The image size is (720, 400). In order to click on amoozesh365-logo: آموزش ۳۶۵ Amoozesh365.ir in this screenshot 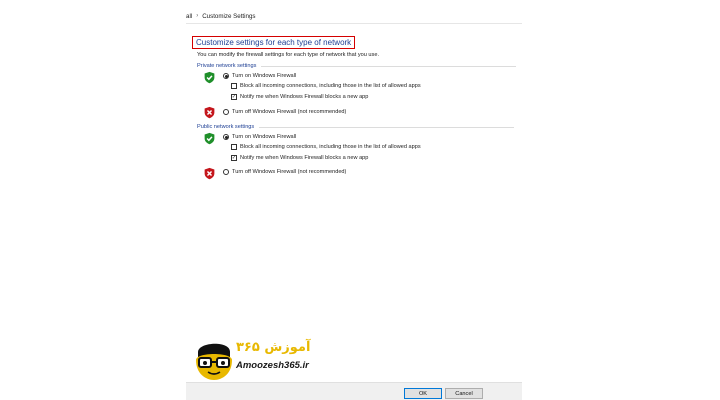, I will do `click(267, 361)`.